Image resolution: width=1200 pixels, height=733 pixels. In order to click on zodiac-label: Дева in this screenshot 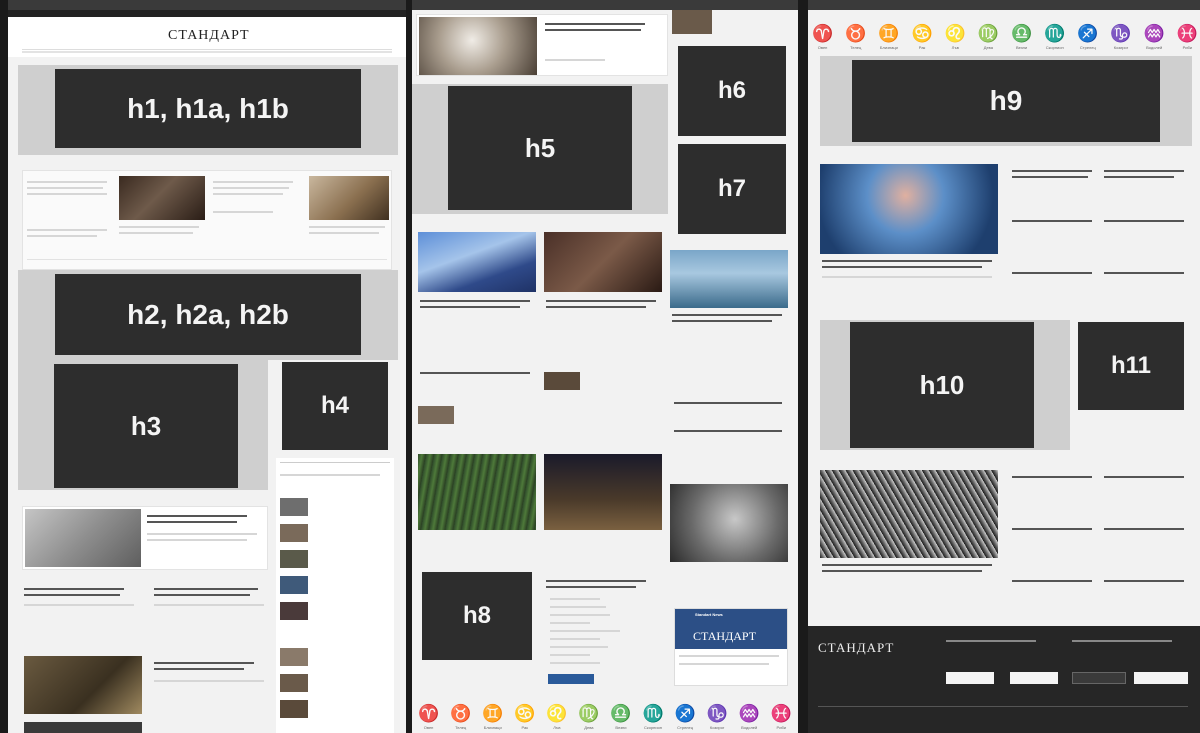, I will do `click(988, 47)`.